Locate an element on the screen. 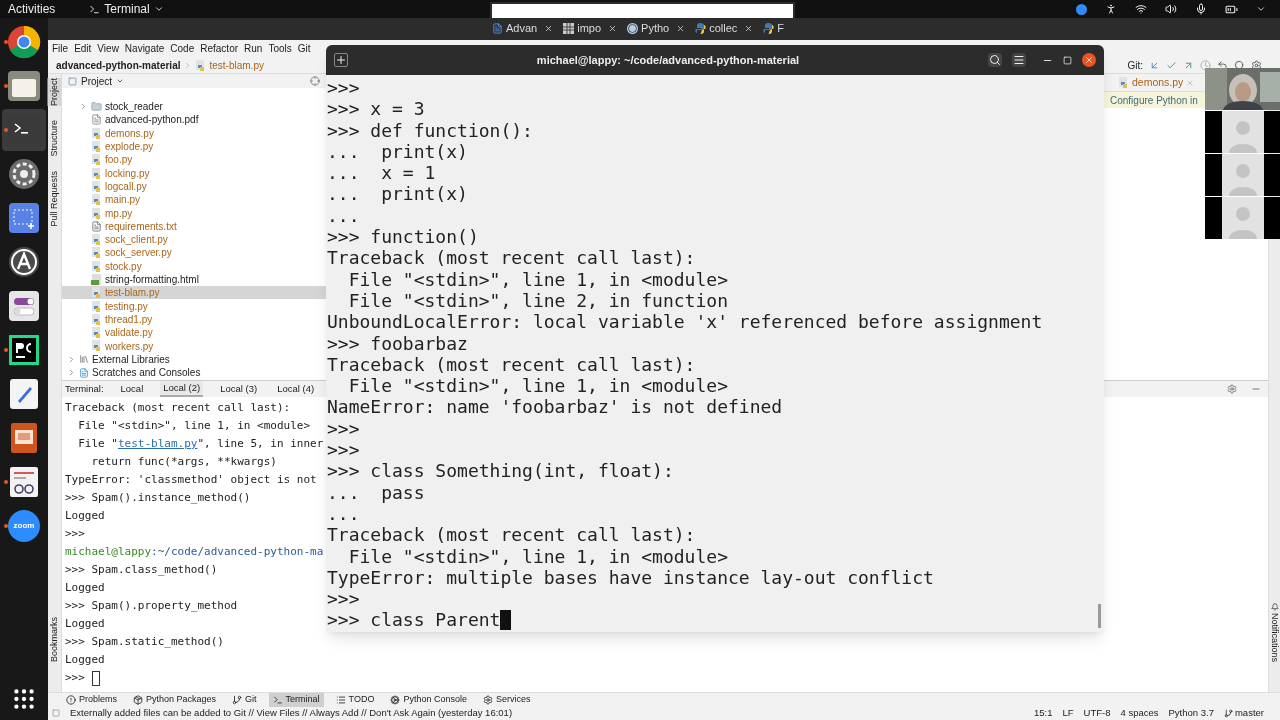 The height and width of the screenshot is (720, 1280). app-store-icon is located at coordinates (24, 262).